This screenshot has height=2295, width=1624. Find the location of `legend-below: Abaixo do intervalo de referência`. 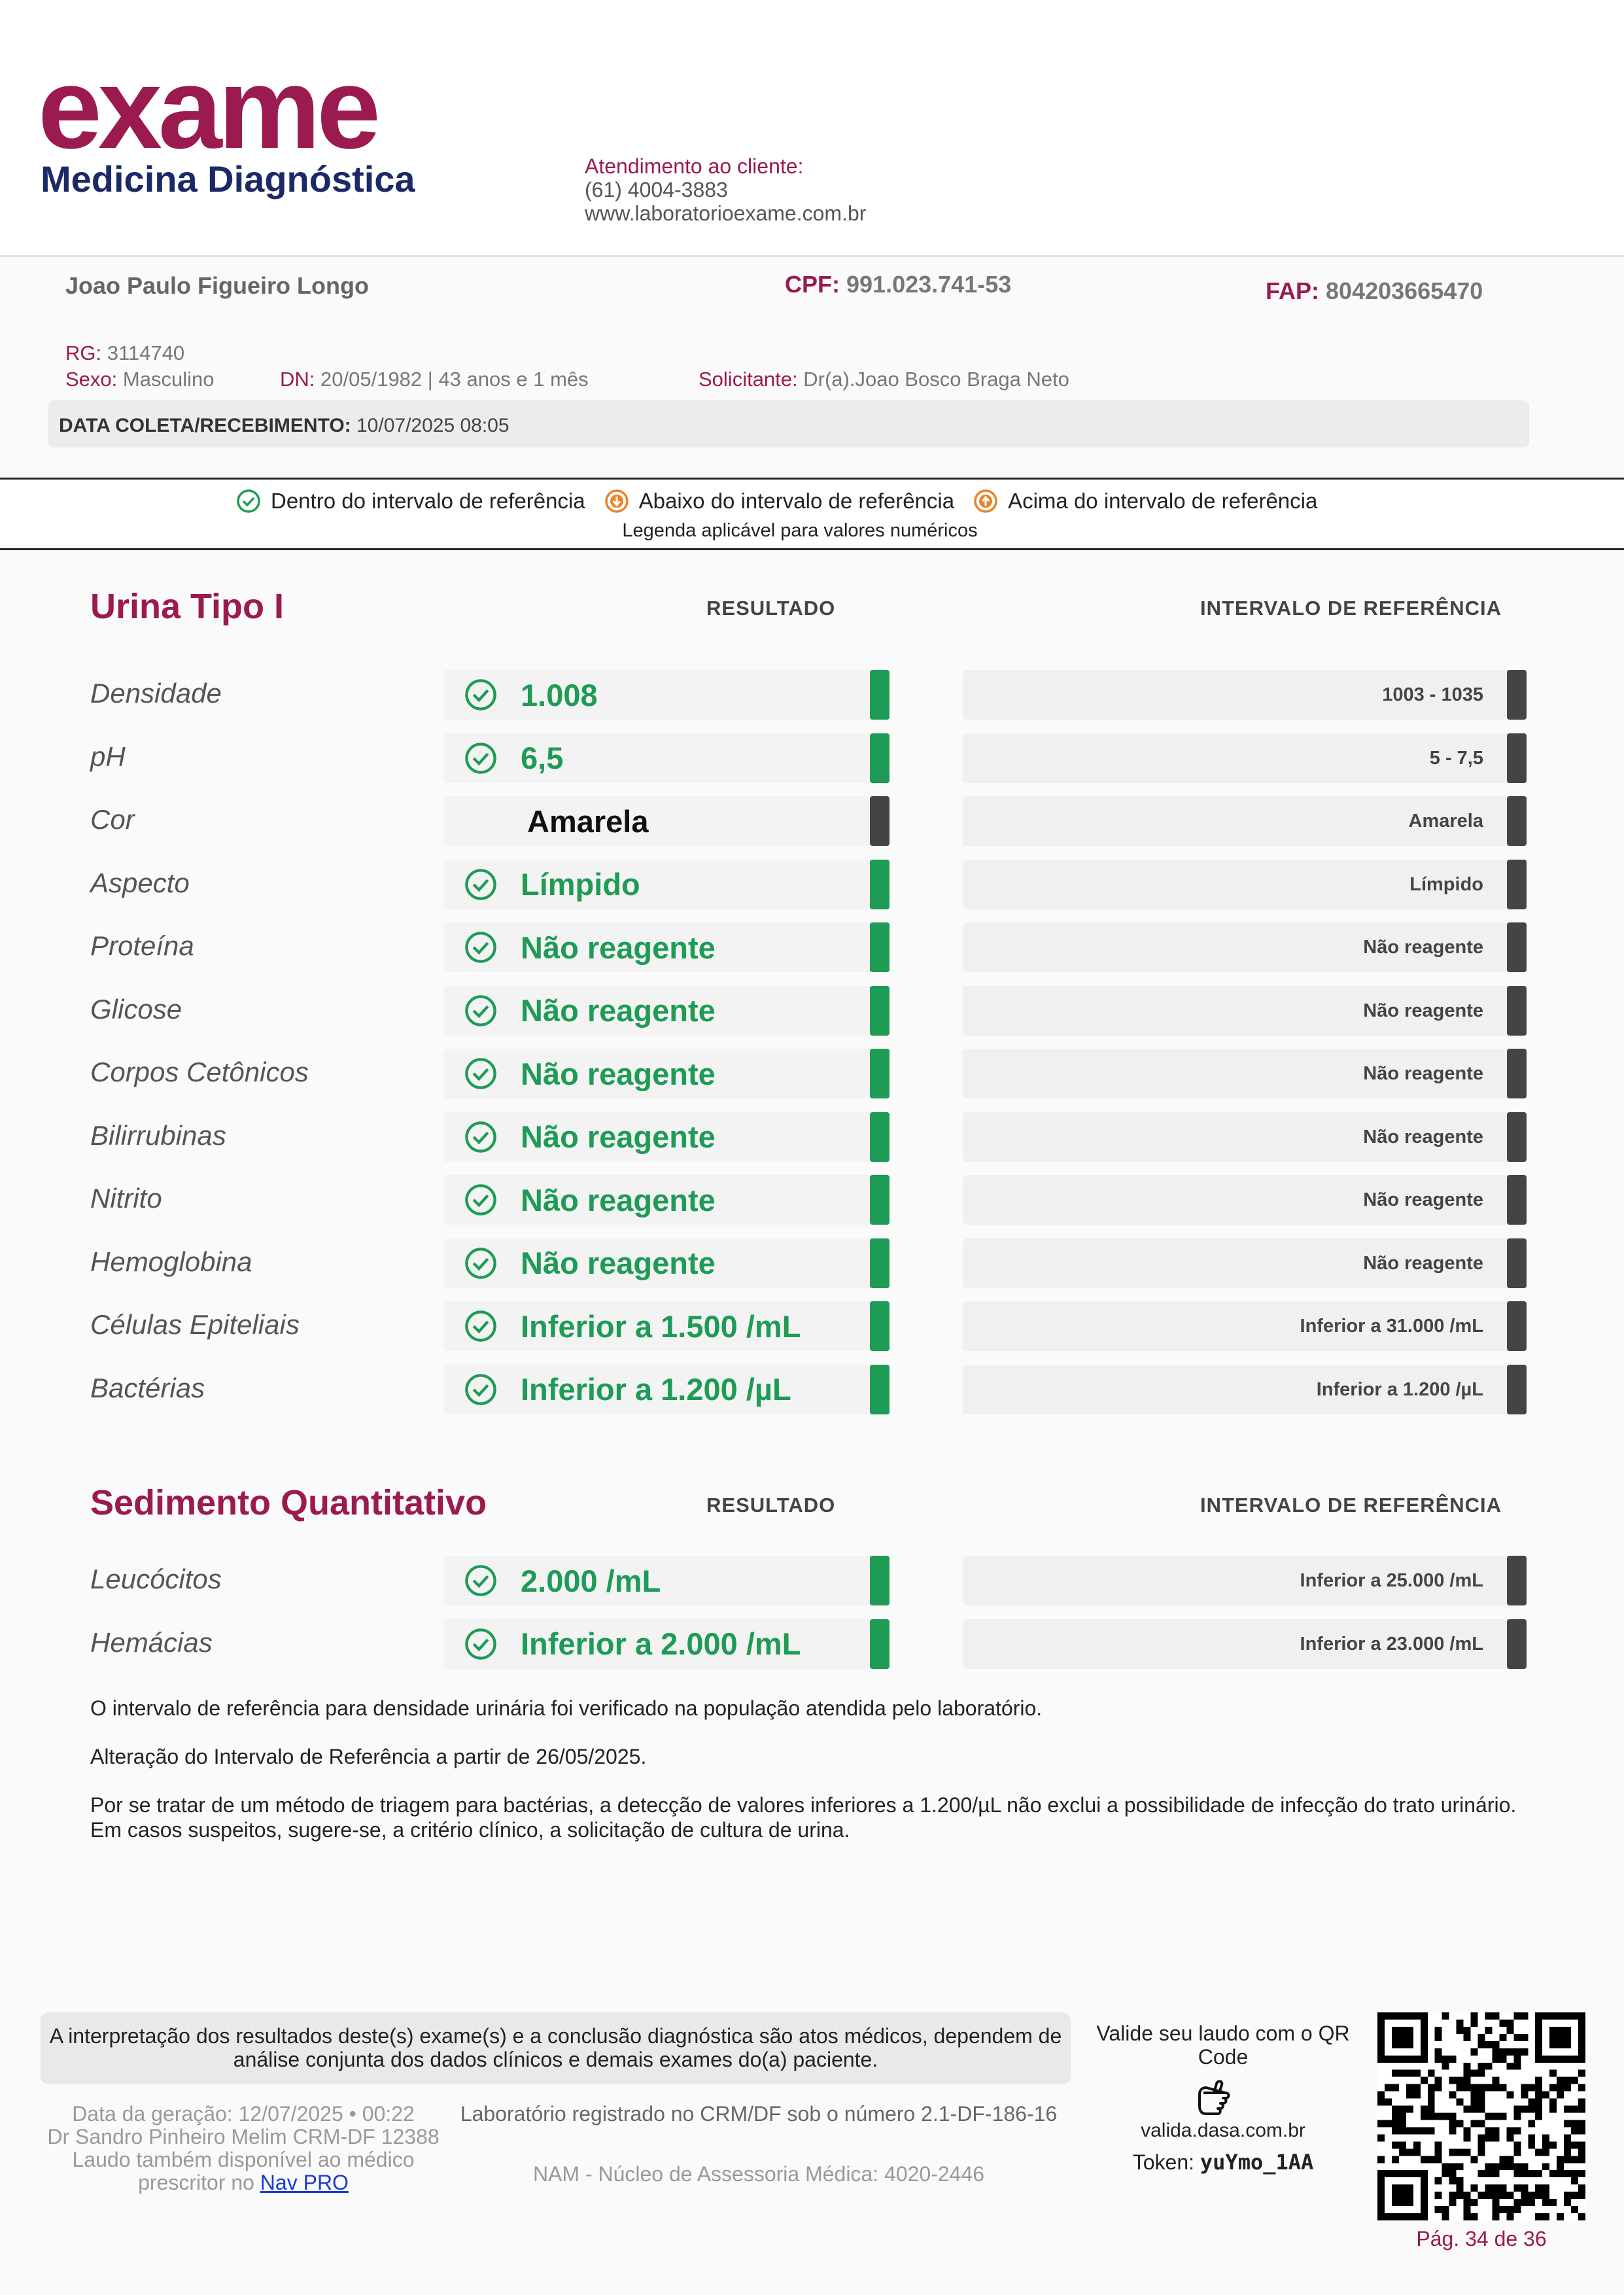

legend-below: Abaixo do intervalo de referência is located at coordinates (779, 501).